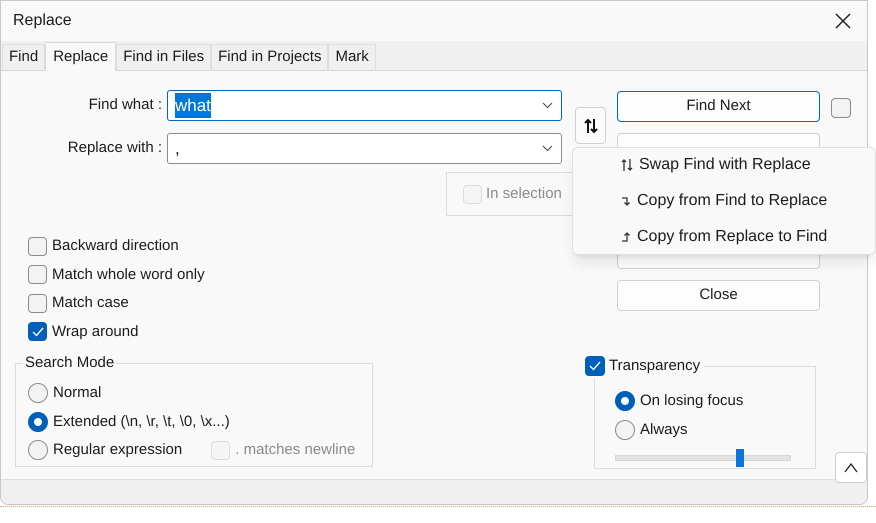  Describe the element at coordinates (692, 401) in the screenshot. I see `radio-label: On losing focus` at that location.